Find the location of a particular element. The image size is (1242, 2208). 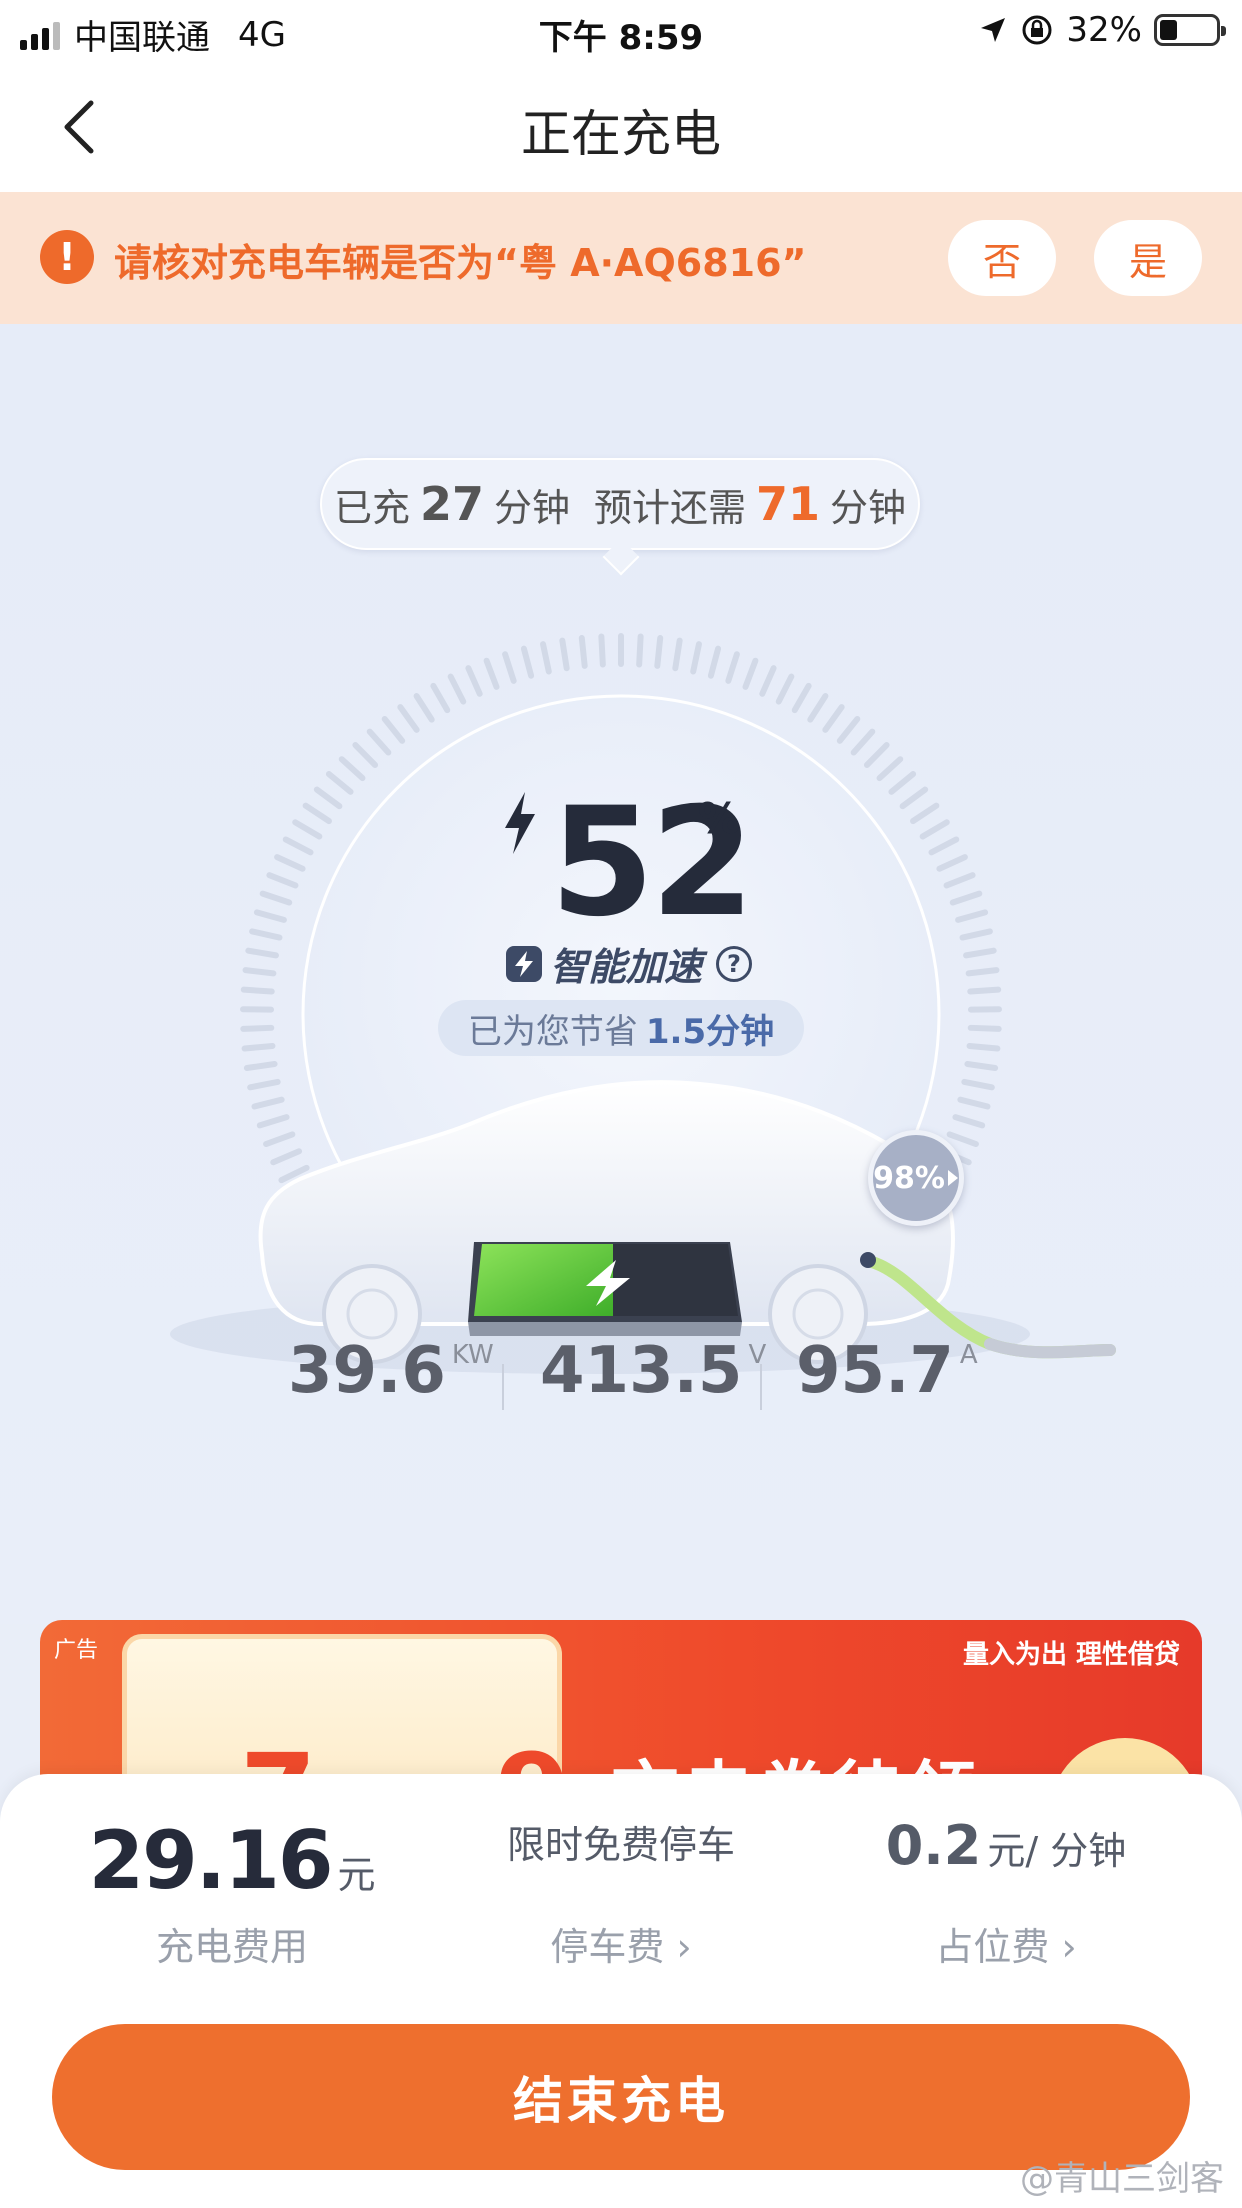

nav-bar: 正在充电 is located at coordinates (621, 127).